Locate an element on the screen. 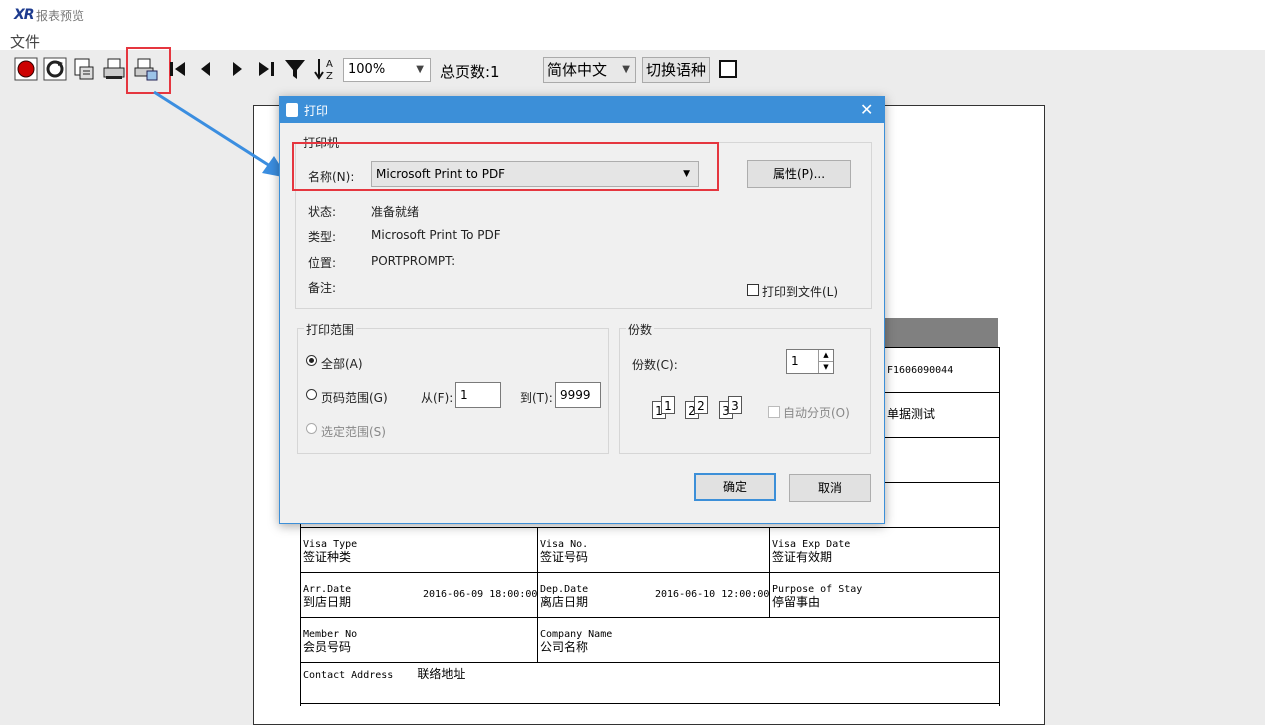 Image resolution: width=1265 pixels, height=725 pixels. copies-label: 份数(C): is located at coordinates (655, 365).